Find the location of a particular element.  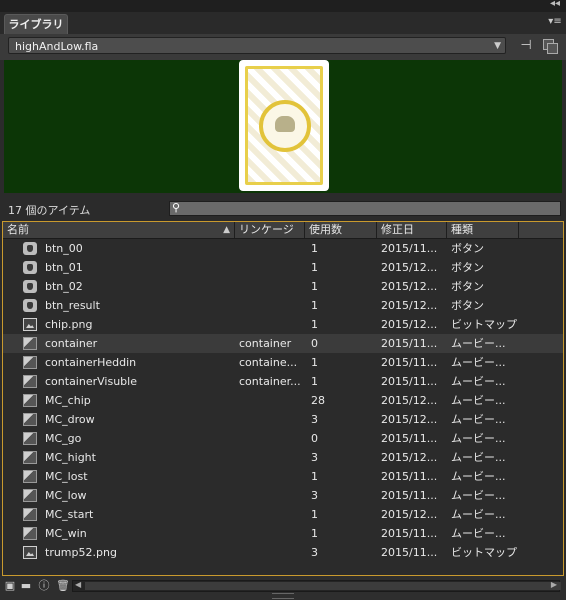

item-type: ビットマップ is located at coordinates (484, 324).